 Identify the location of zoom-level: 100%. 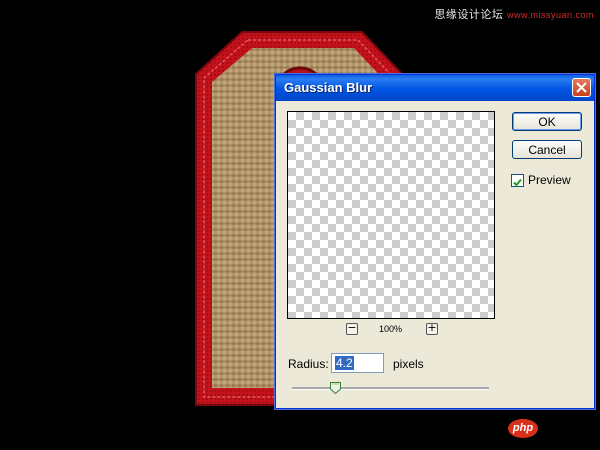
(391, 329).